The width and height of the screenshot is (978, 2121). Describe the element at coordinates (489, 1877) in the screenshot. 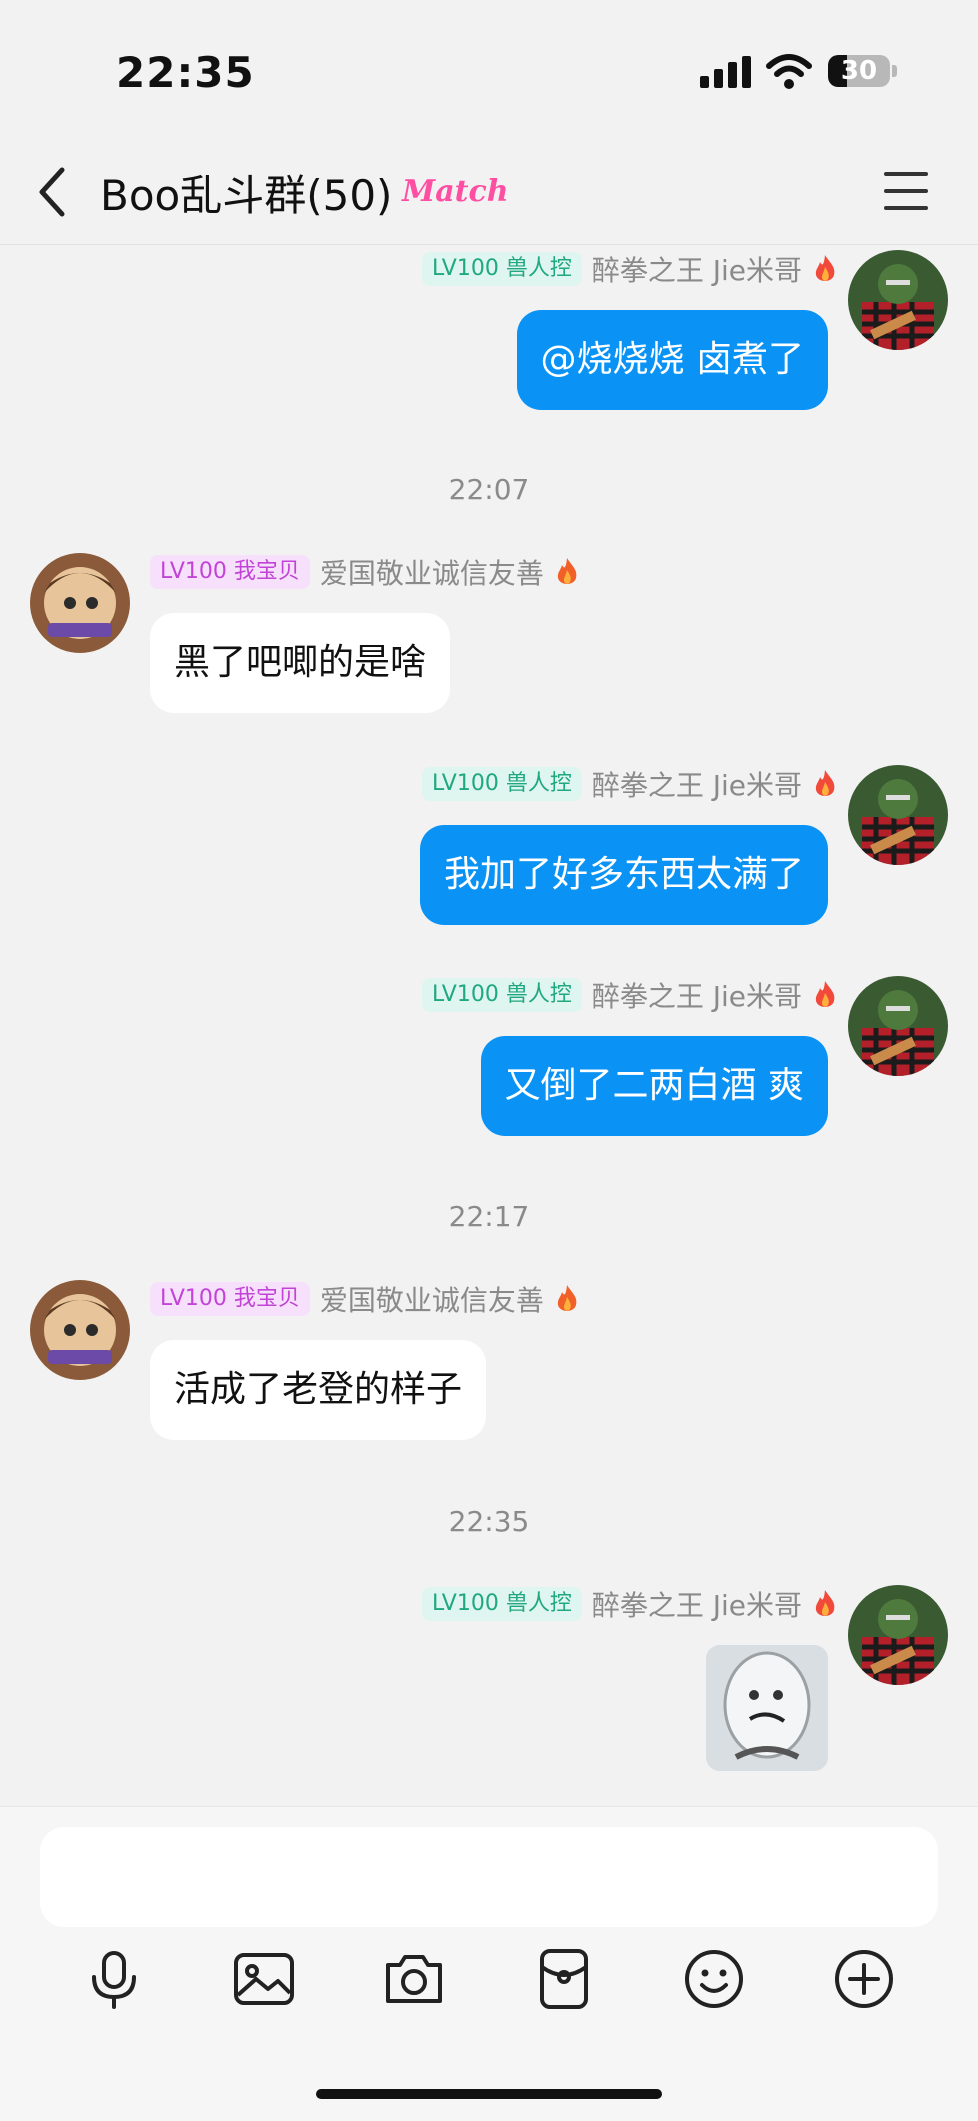

I see `message-input` at that location.